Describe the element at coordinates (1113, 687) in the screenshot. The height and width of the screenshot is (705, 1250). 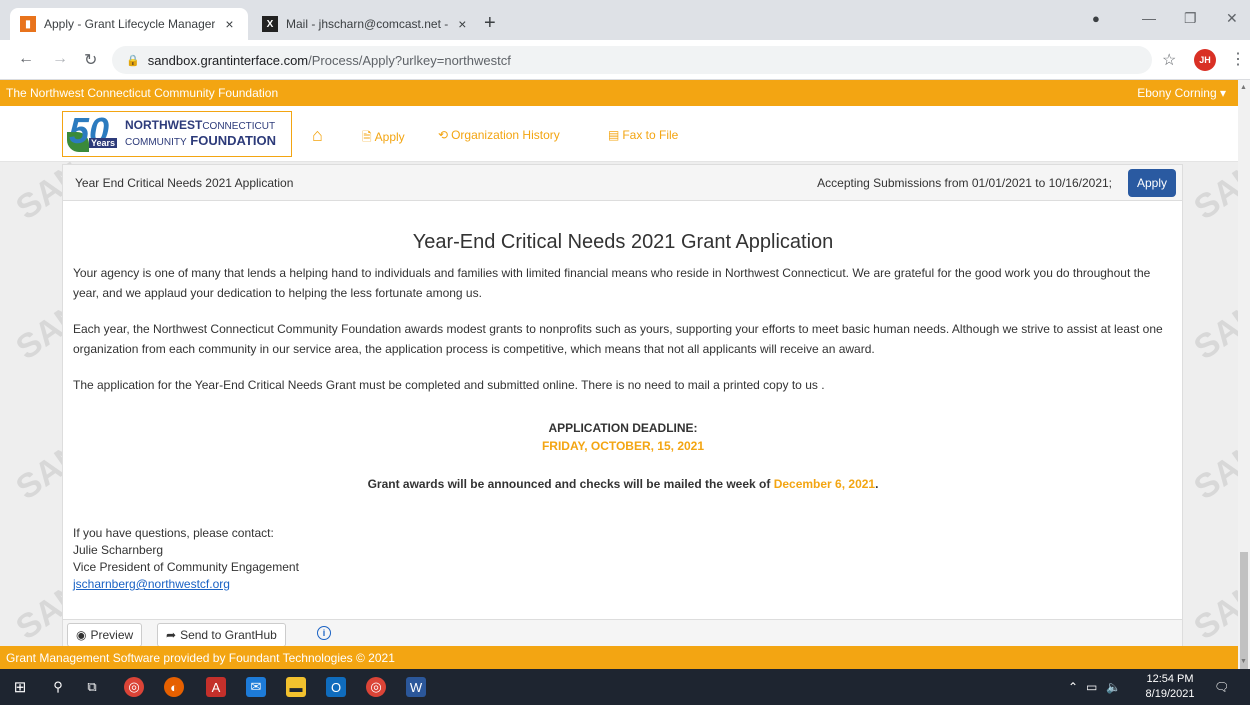
I see `volume-icon: 🔈` at that location.